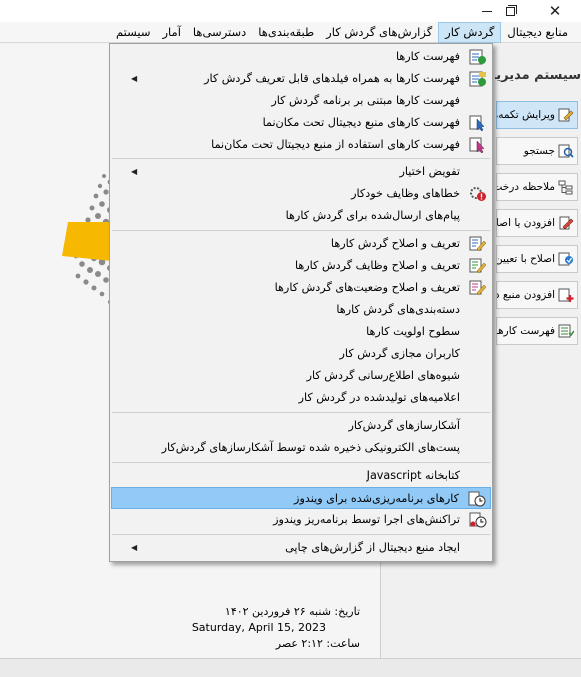 This screenshot has height=677, width=581. I want to click on scheduler-transactions-icon, so click(478, 520).